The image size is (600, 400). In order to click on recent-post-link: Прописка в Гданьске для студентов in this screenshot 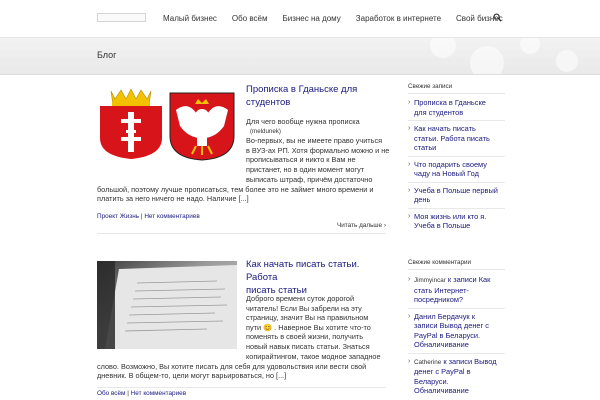, I will do `click(456, 107)`.